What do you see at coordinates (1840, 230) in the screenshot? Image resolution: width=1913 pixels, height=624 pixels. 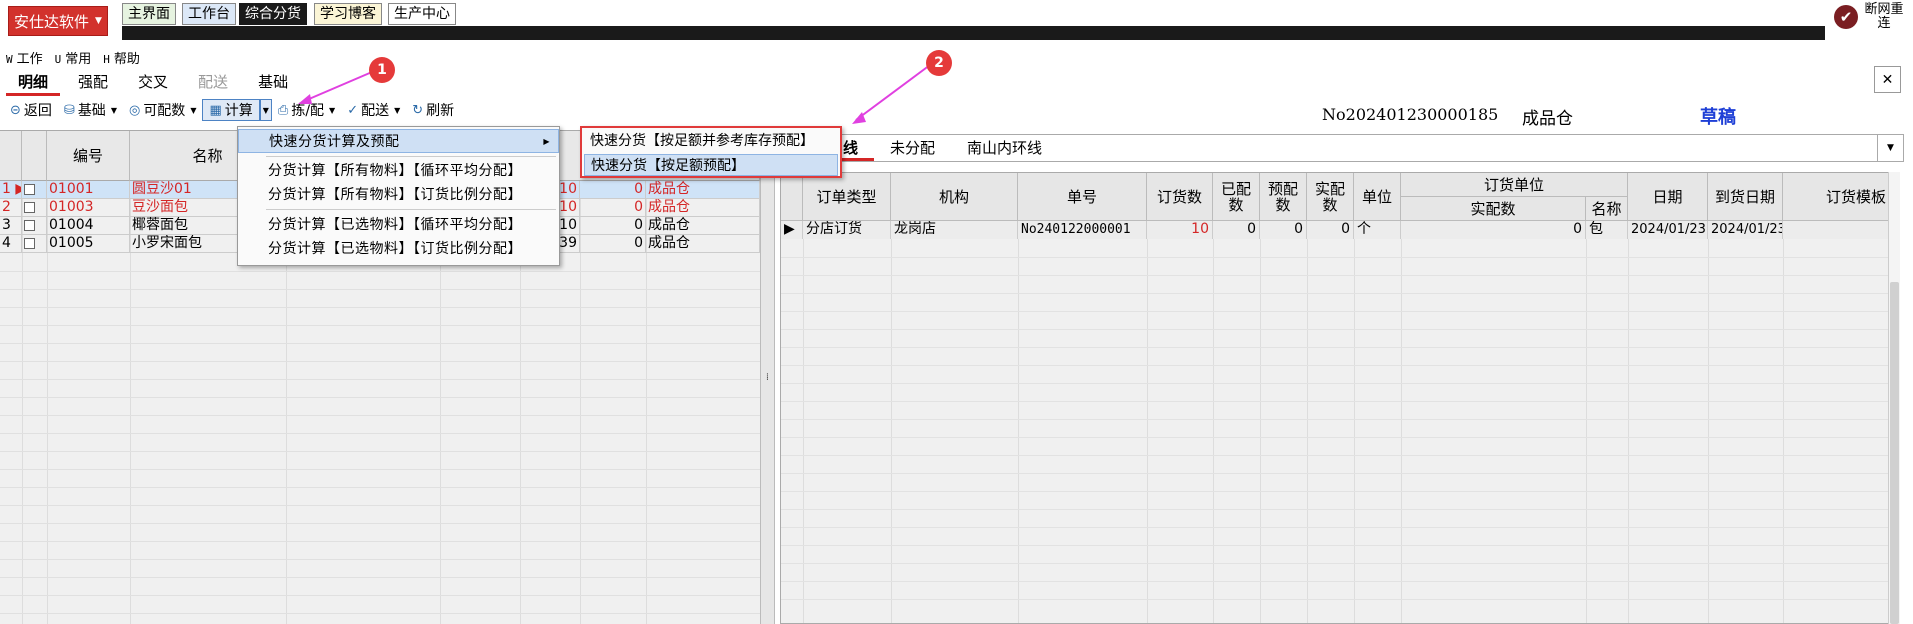 I see `cell-template` at bounding box center [1840, 230].